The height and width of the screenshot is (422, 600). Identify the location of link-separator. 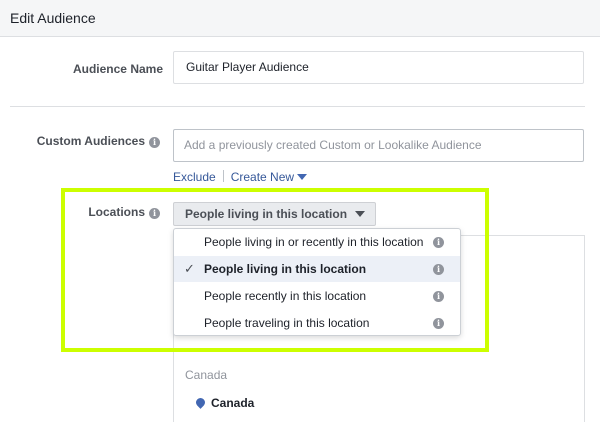
(223, 176).